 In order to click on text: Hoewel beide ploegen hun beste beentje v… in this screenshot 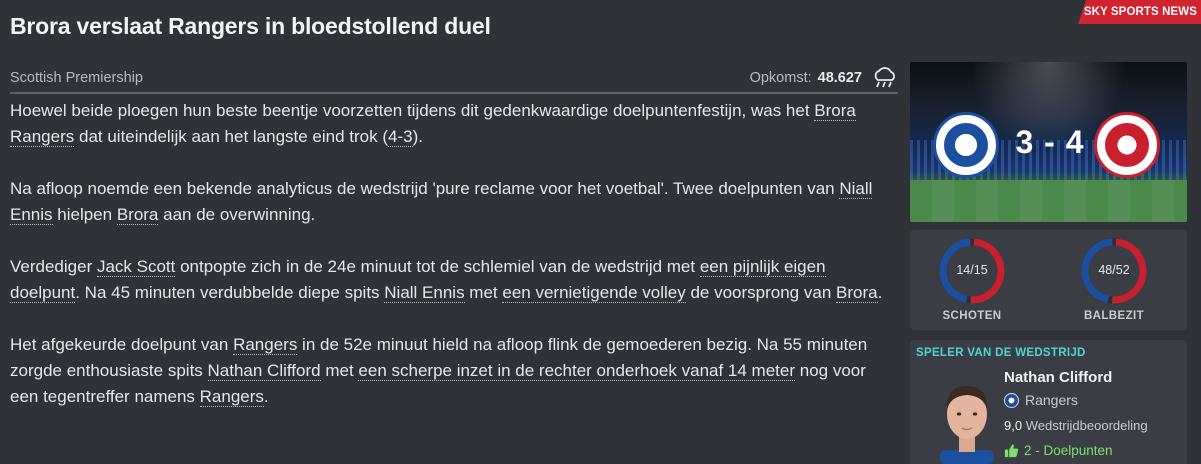, I will do `click(412, 110)`.